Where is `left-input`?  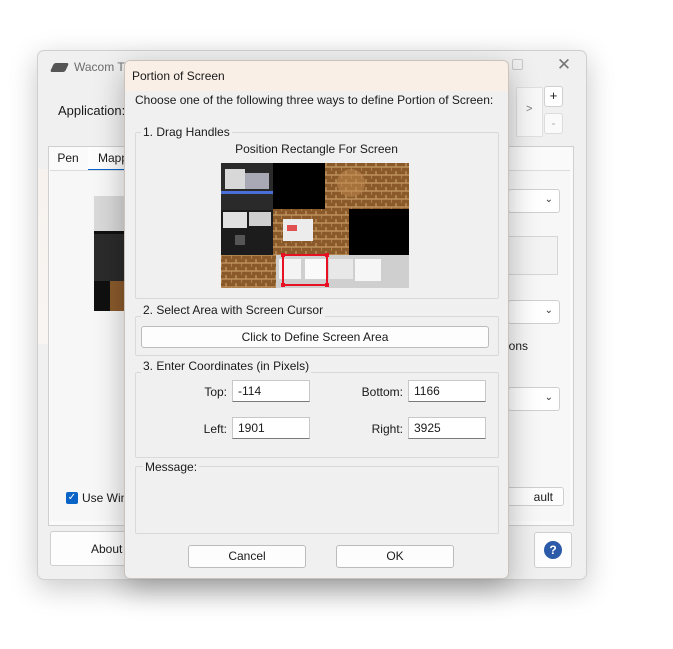
left-input is located at coordinates (271, 428).